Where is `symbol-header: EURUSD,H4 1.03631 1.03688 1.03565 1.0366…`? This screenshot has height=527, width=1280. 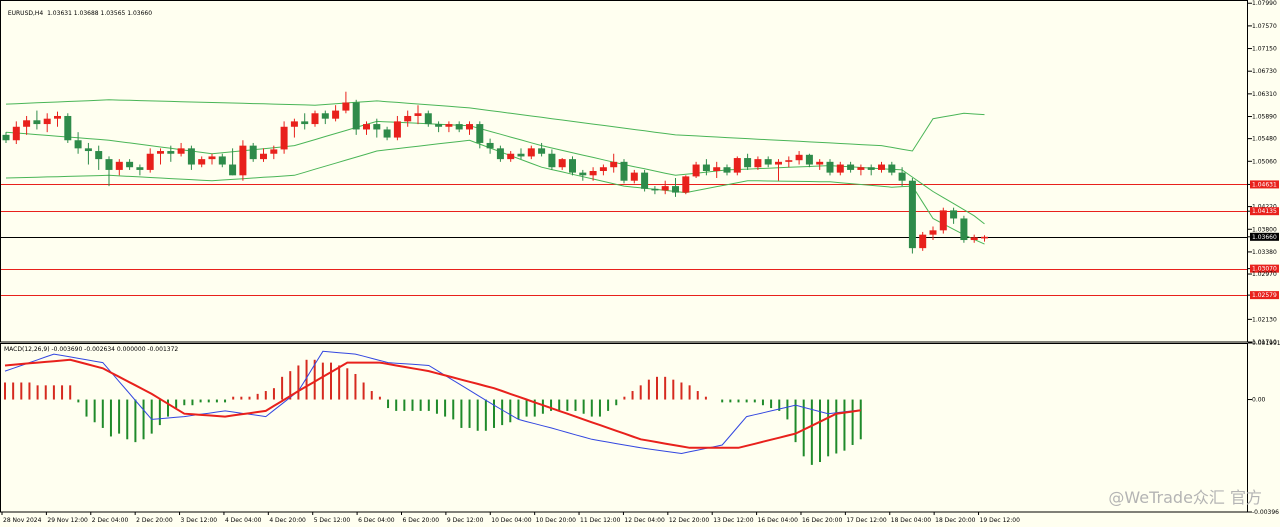 symbol-header: EURUSD,H4 1.03631 1.03688 1.03565 1.0366… is located at coordinates (78, 10).